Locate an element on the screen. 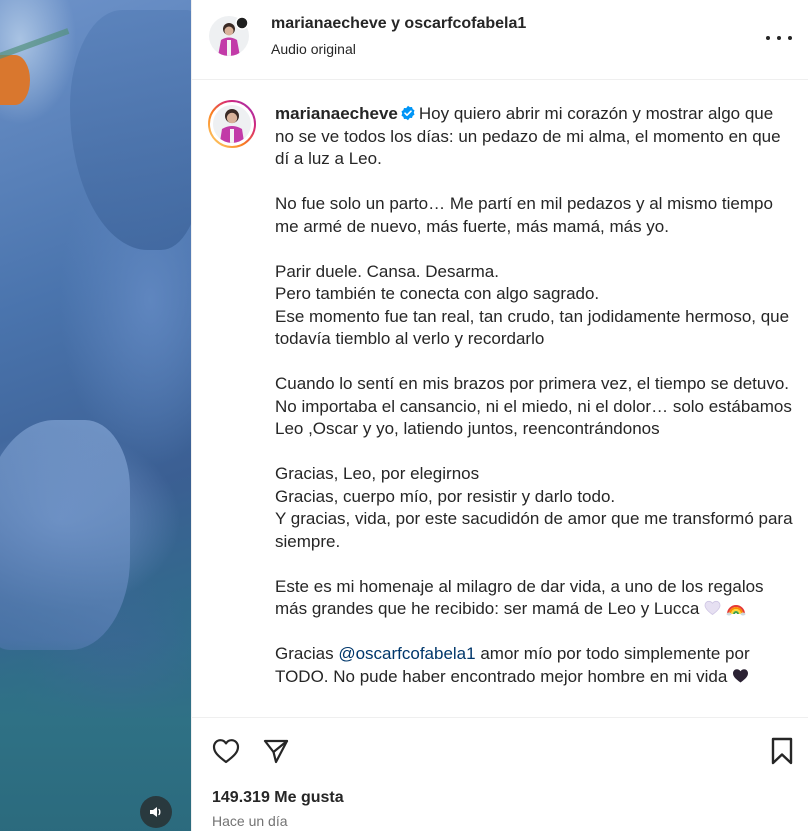 This screenshot has width=808, height=831. black-heart-icon is located at coordinates (741, 675).